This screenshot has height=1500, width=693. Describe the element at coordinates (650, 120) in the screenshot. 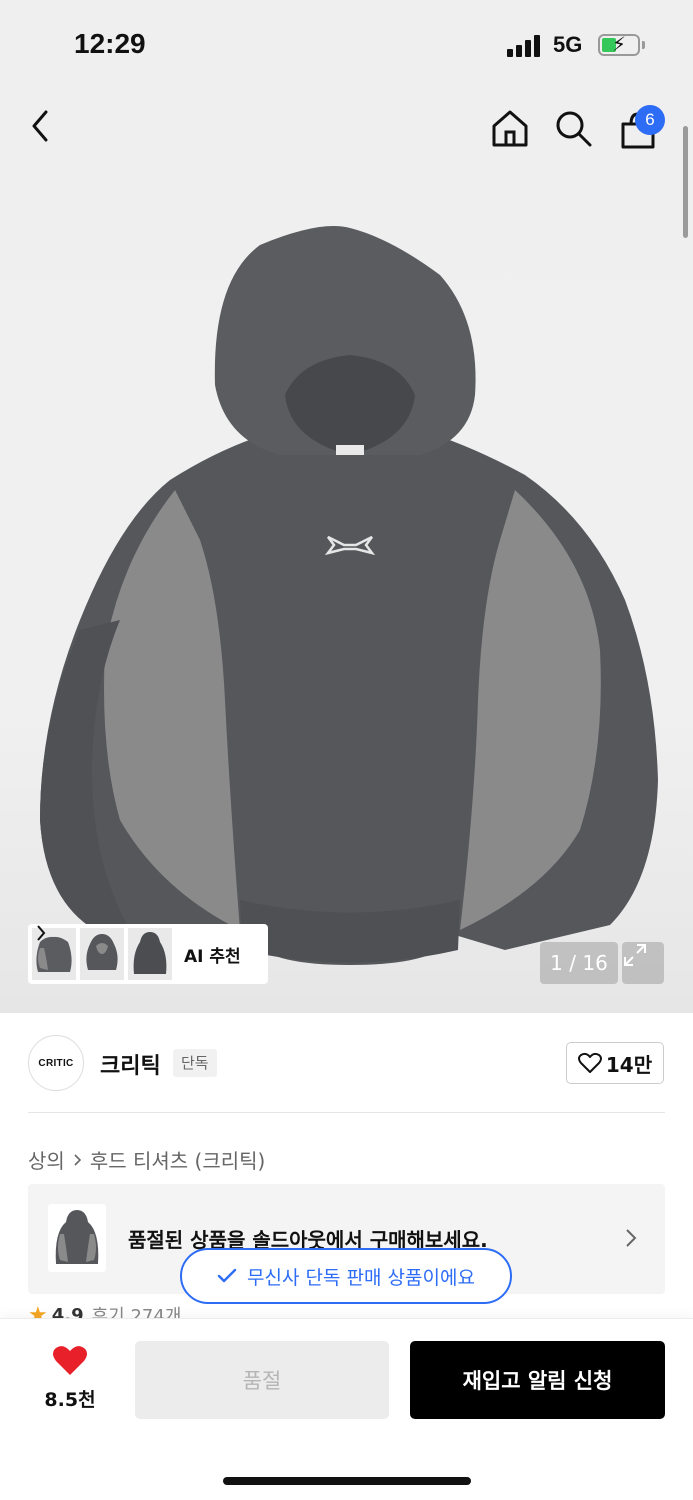

I see `cart-count-badge: 6` at that location.